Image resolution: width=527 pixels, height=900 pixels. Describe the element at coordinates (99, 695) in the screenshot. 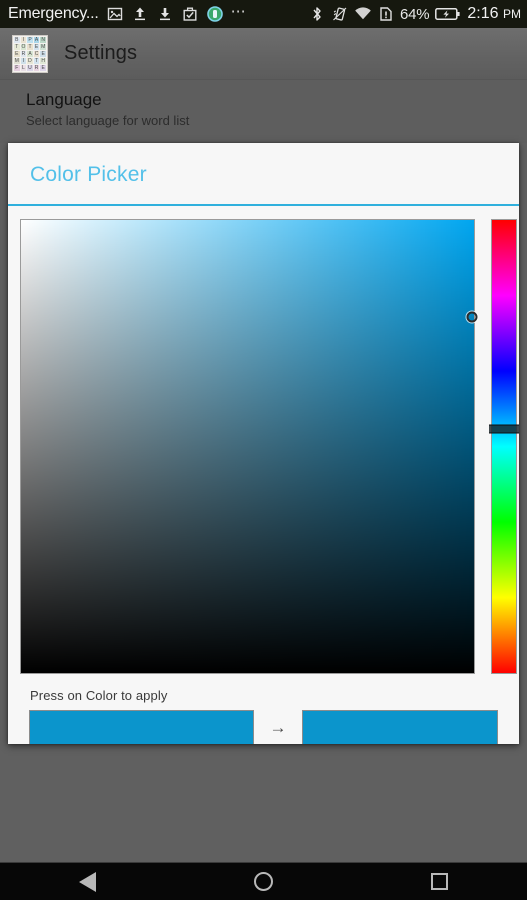

I see `apply-hint-label: Press on Color to apply` at that location.